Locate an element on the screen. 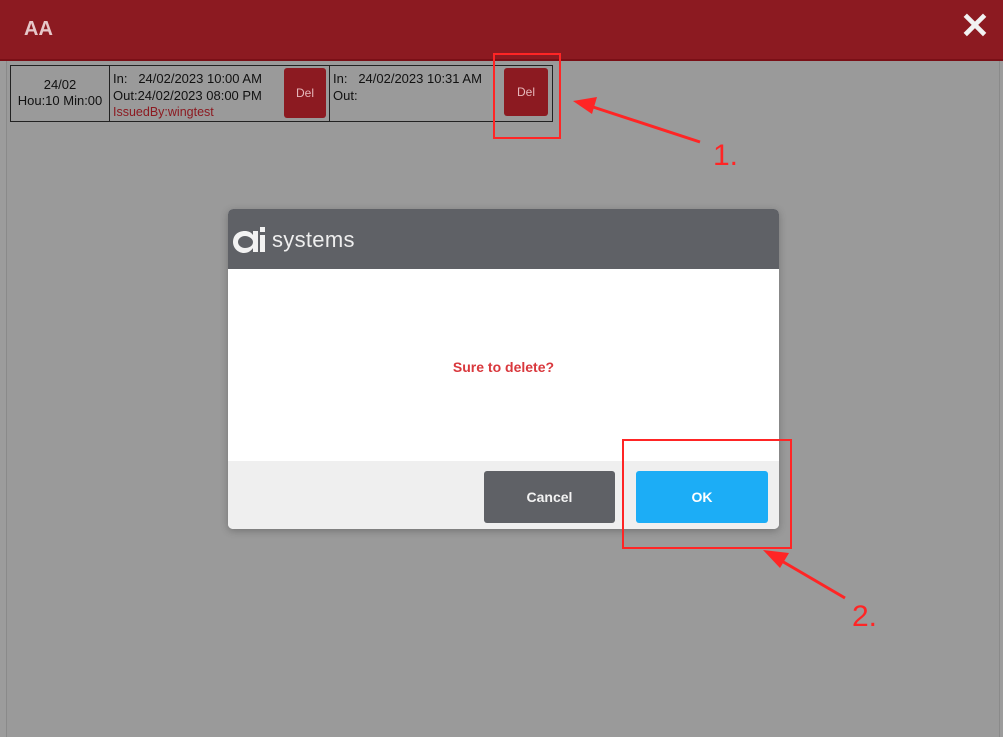  brand-name: systems is located at coordinates (313, 239).